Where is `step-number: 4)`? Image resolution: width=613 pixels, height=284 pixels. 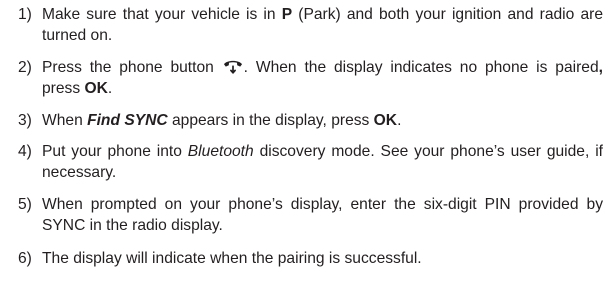
step-number: 4) is located at coordinates (25, 151).